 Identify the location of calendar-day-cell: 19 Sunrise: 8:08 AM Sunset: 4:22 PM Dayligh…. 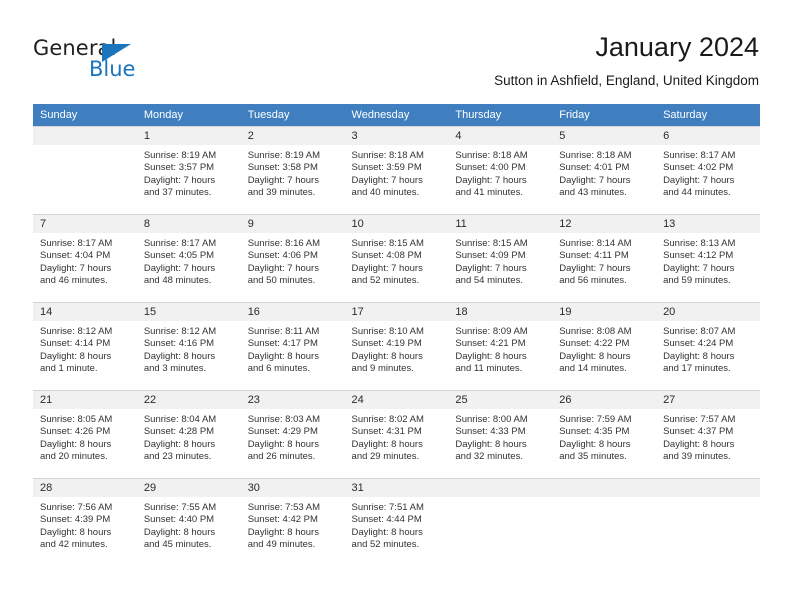
(604, 346).